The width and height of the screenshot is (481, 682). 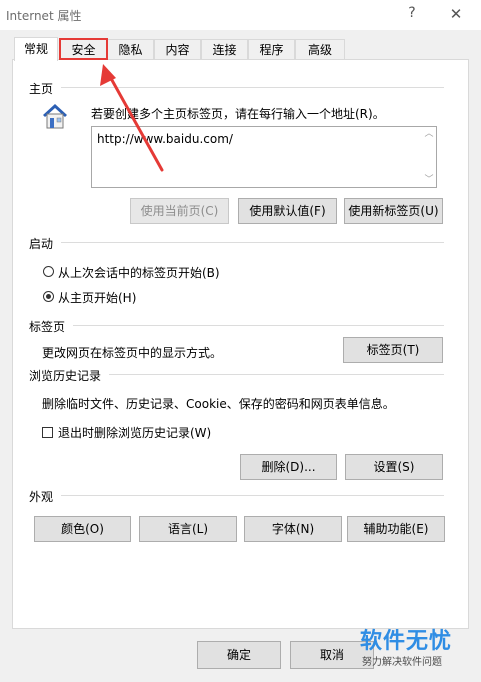 I want to click on use-current-button: 使用当前页(C), so click(x=179, y=211).